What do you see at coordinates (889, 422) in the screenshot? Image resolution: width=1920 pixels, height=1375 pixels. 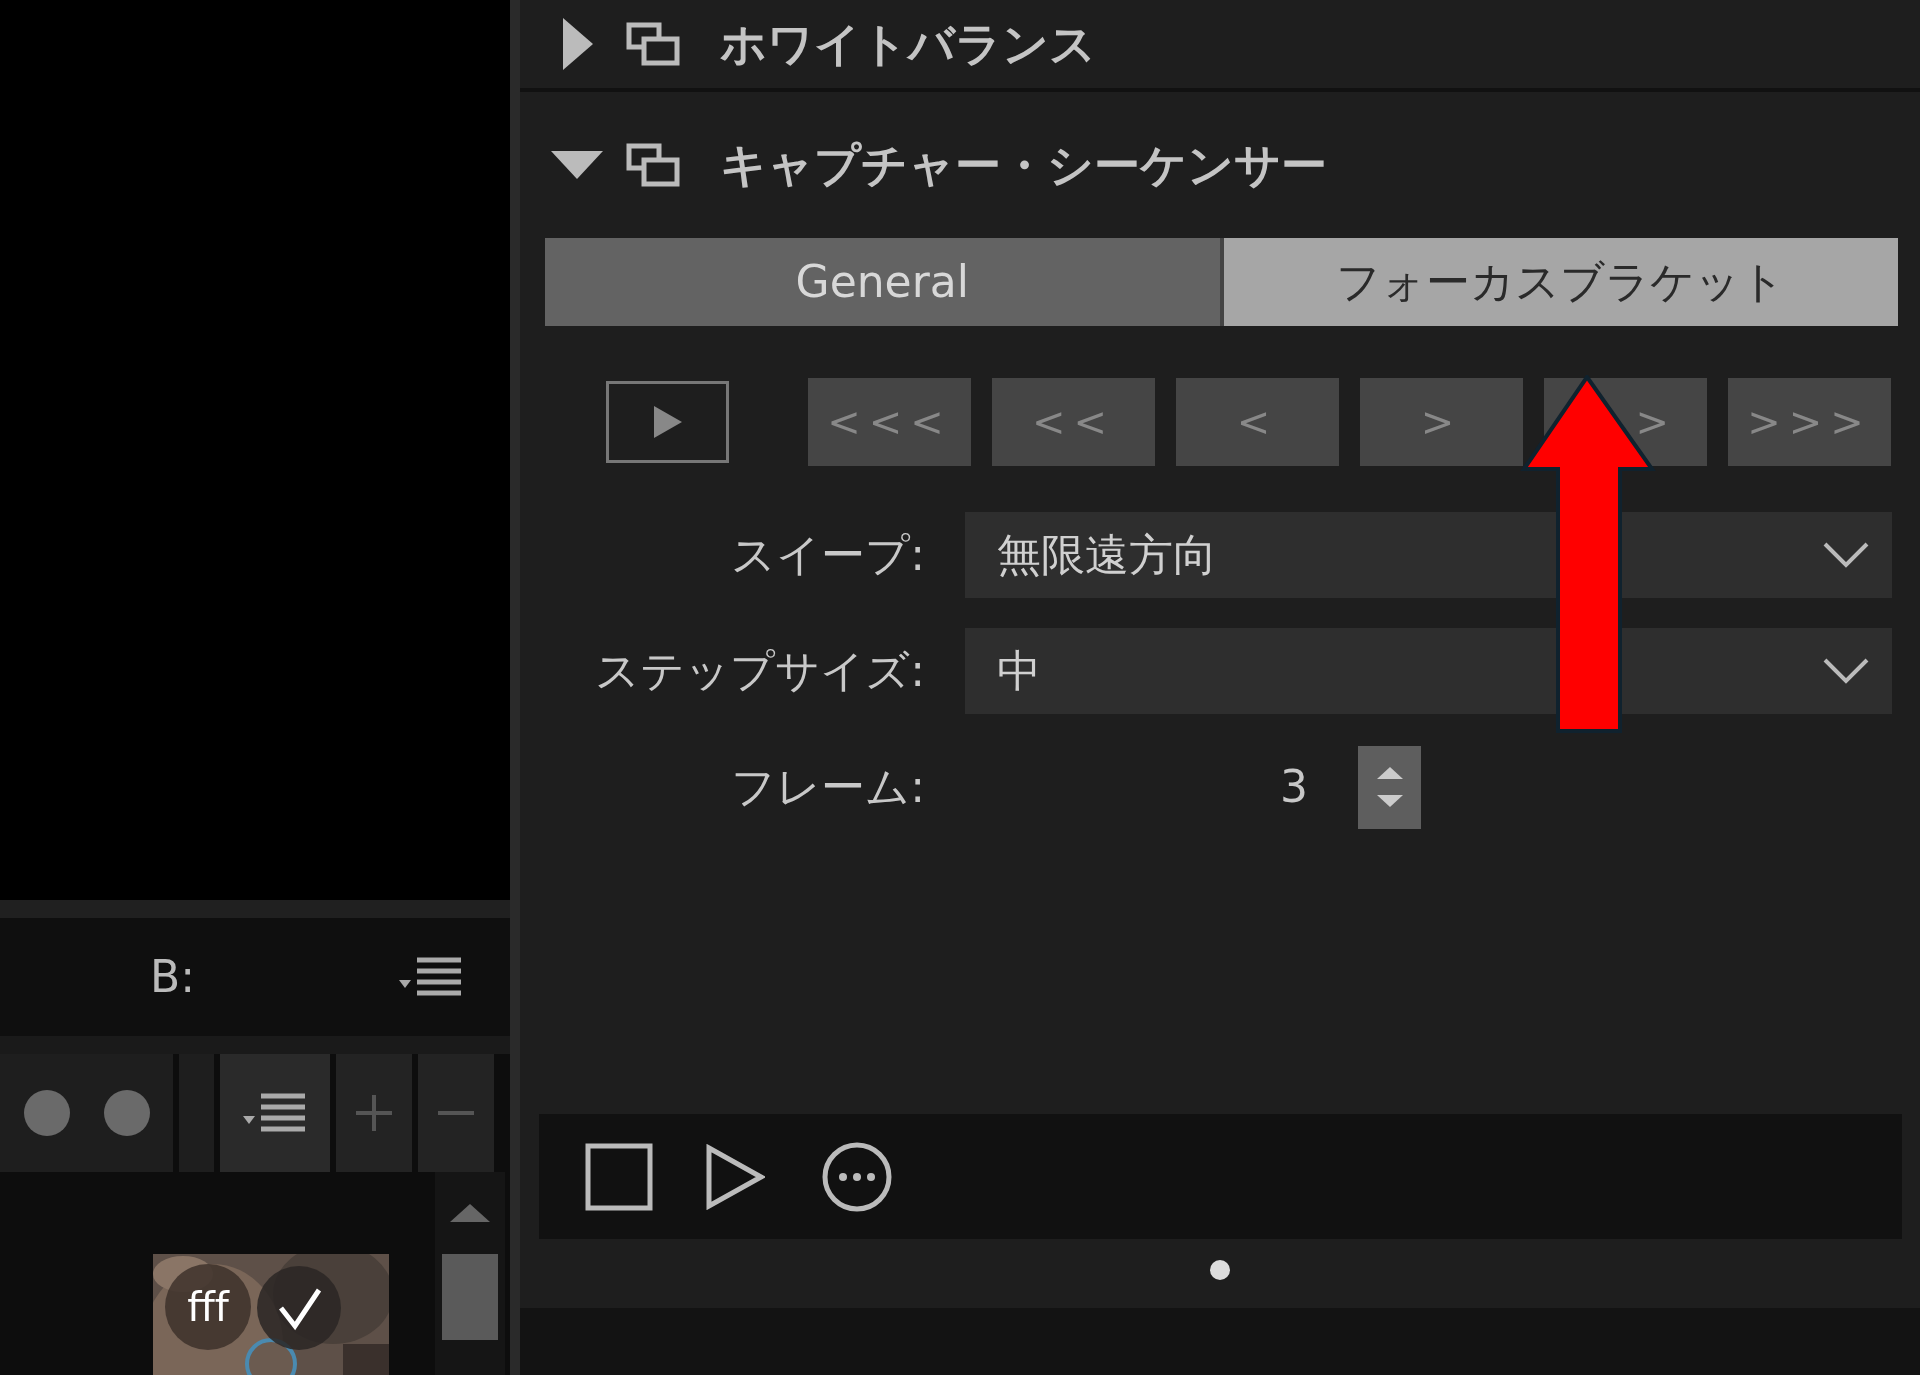 I see `step-button: <<<` at bounding box center [889, 422].